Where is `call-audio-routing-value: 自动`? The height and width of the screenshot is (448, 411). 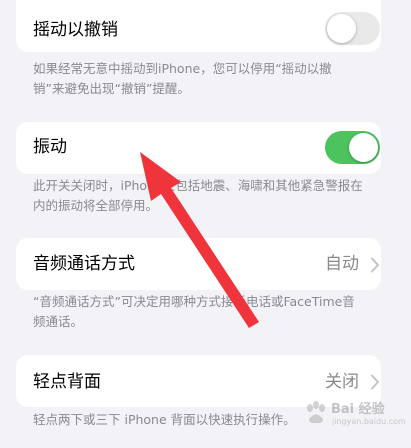
call-audio-routing-value: 自动 is located at coordinates (342, 264).